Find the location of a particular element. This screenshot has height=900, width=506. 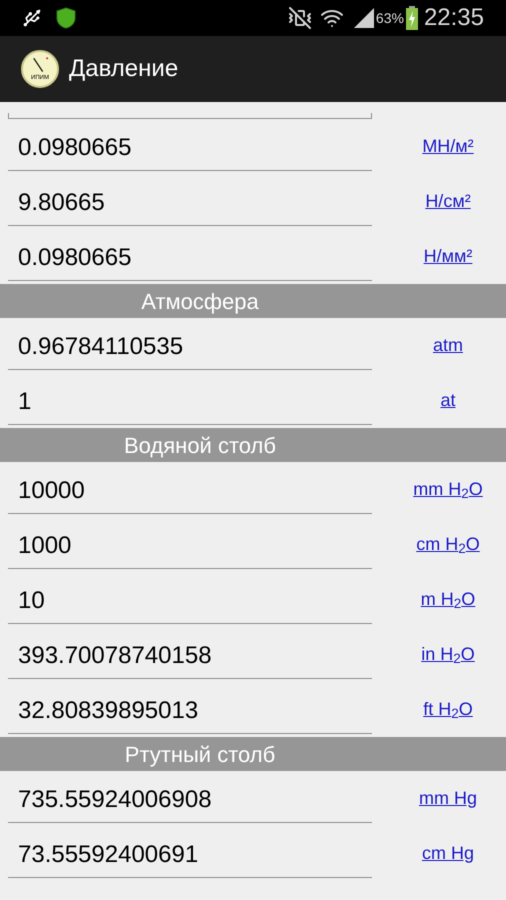

signal-icon is located at coordinates (364, 18).